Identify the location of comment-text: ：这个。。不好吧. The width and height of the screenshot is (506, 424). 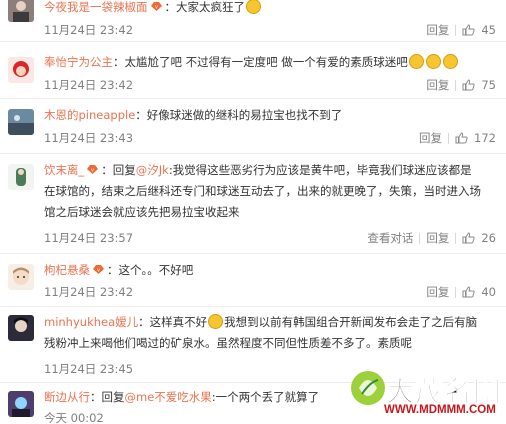
(150, 270).